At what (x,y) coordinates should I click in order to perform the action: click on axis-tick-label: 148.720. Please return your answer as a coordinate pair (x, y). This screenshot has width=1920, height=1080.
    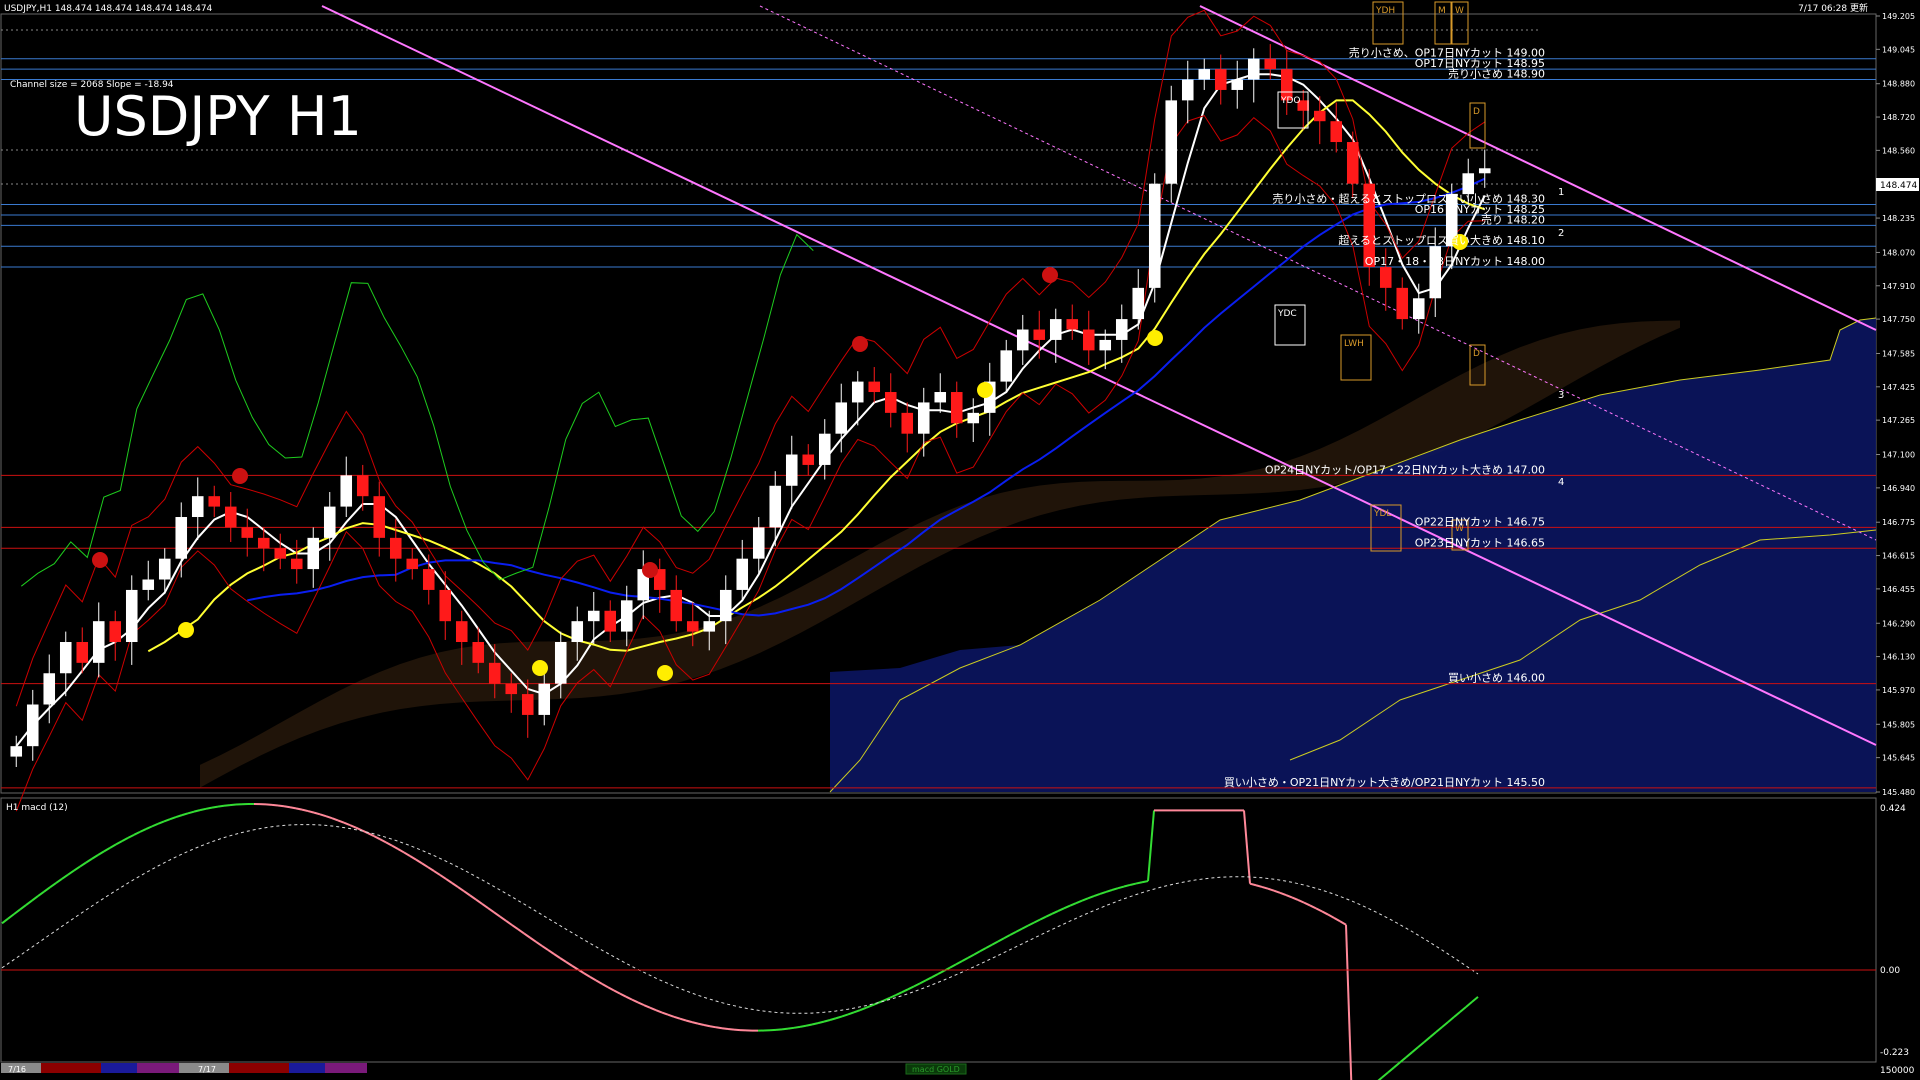
    Looking at the image, I should click on (1898, 117).